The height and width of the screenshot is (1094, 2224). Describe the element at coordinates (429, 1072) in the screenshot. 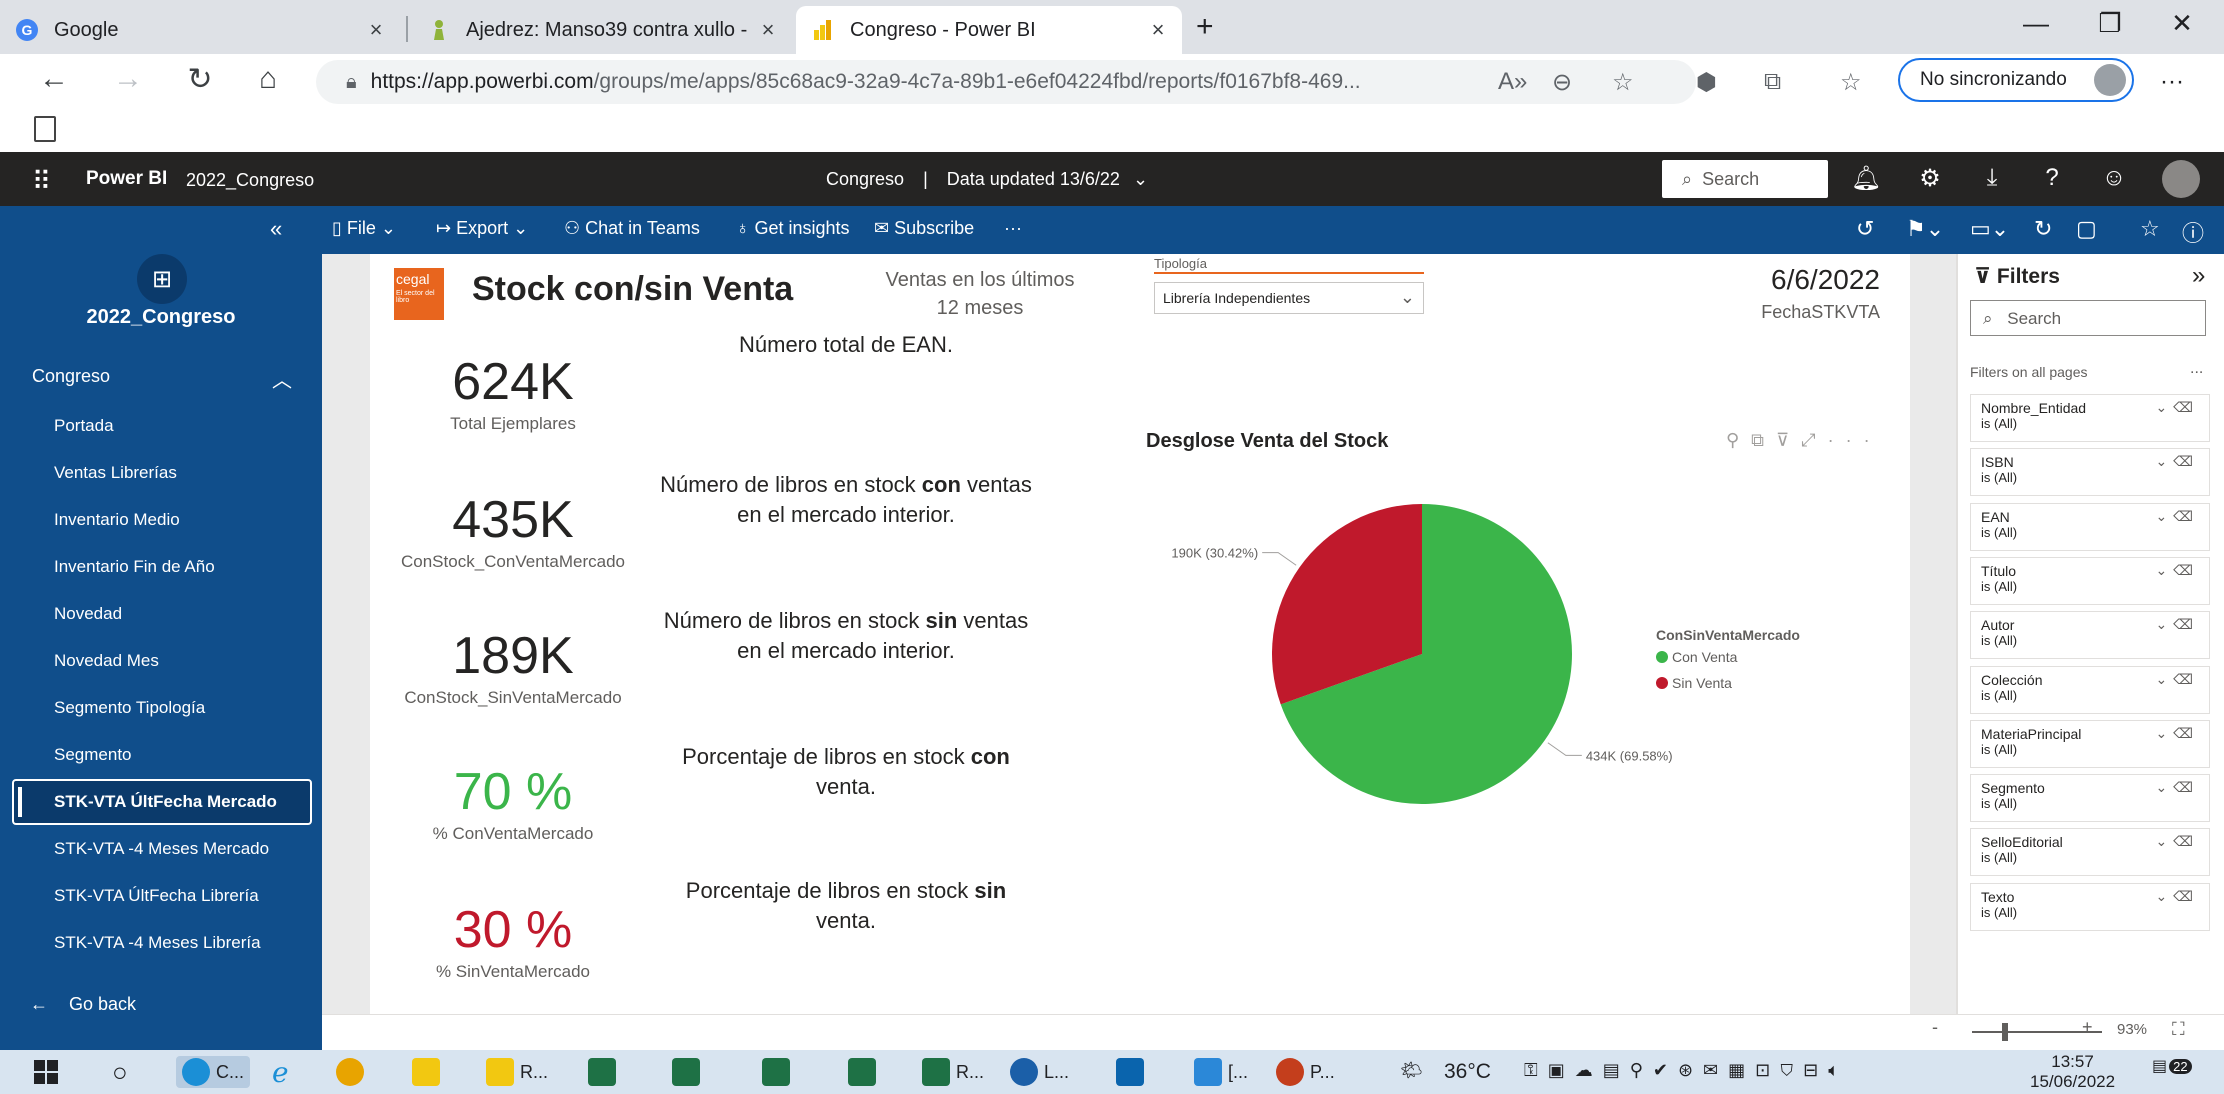

I see `file-explorer-icon` at that location.